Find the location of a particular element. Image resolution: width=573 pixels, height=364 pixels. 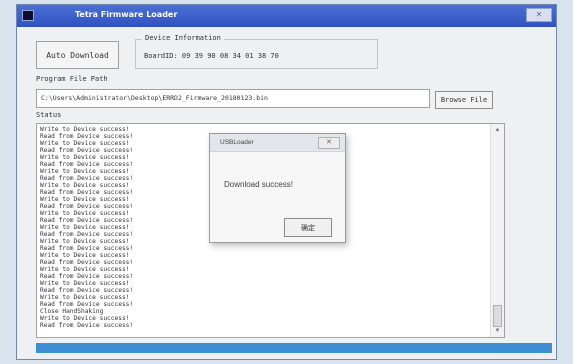

status-label: Status is located at coordinates (49, 115).